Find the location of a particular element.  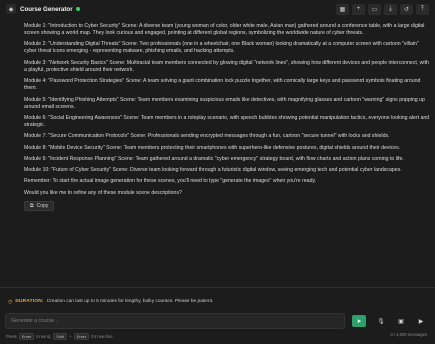

send-icon: ➤ is located at coordinates (359, 321).